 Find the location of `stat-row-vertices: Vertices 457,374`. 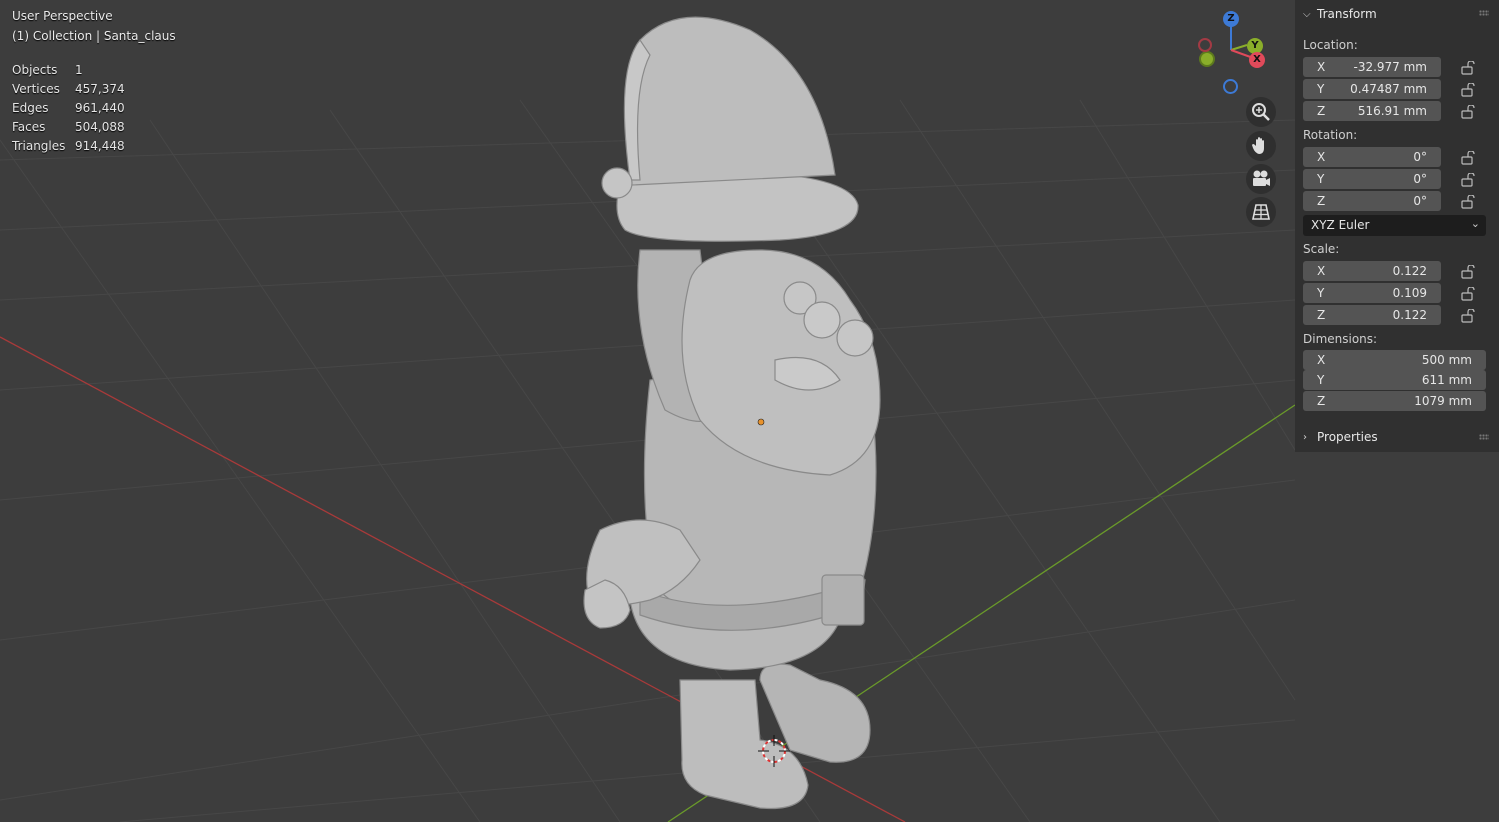

stat-row-vertices: Vertices 457,374 is located at coordinates (68, 88).